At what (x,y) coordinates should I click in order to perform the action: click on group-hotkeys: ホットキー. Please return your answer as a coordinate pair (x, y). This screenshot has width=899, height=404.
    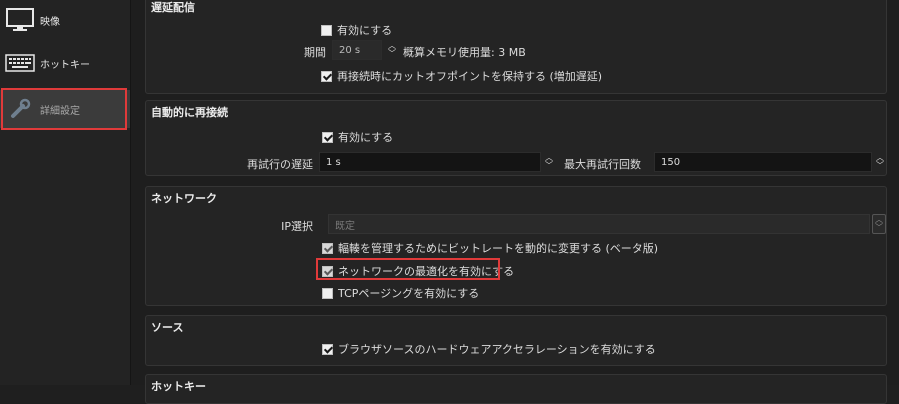
    Looking at the image, I should click on (516, 389).